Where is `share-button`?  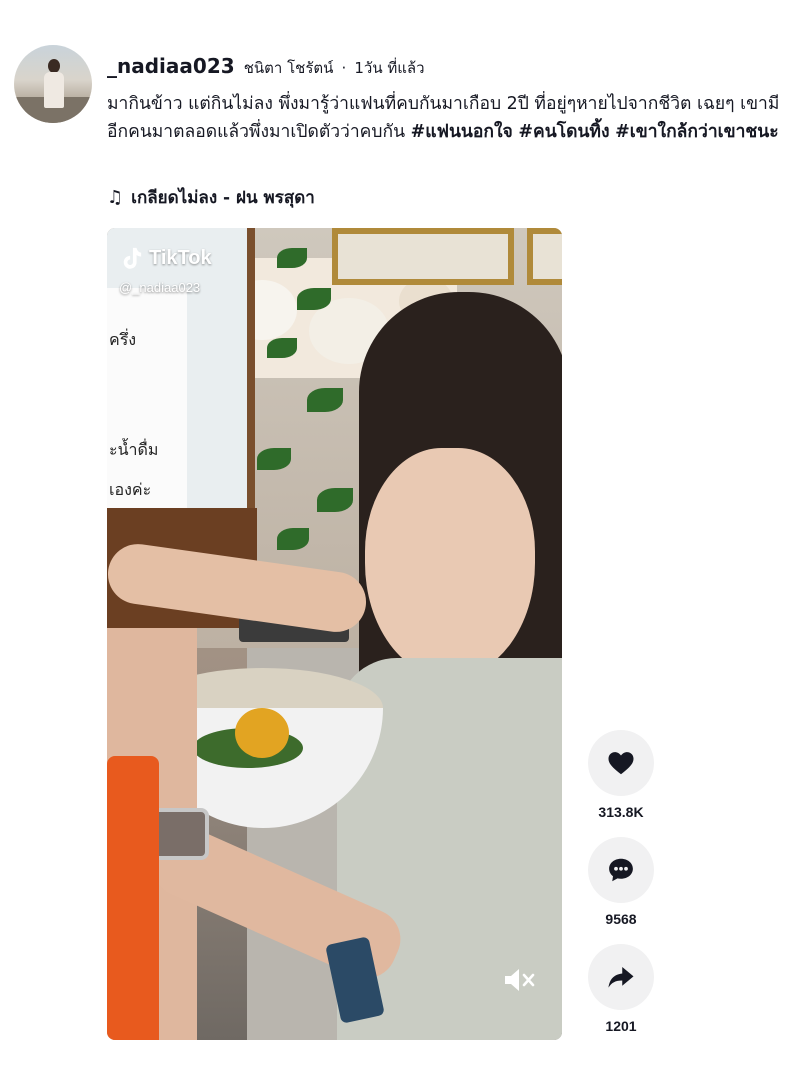 share-button is located at coordinates (621, 977).